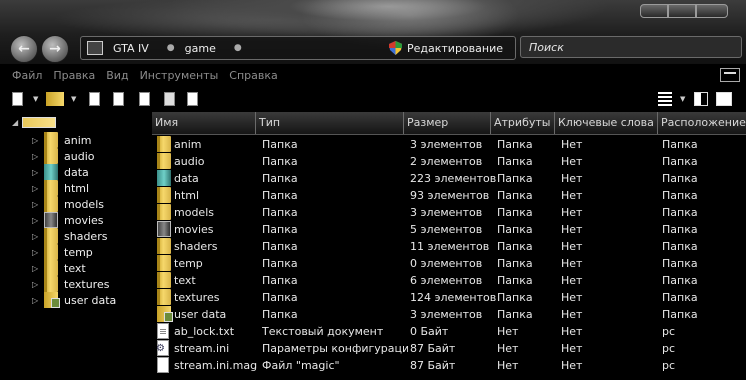  Describe the element at coordinates (60, 172) in the screenshot. I see `tree-item: ▷ data` at that location.